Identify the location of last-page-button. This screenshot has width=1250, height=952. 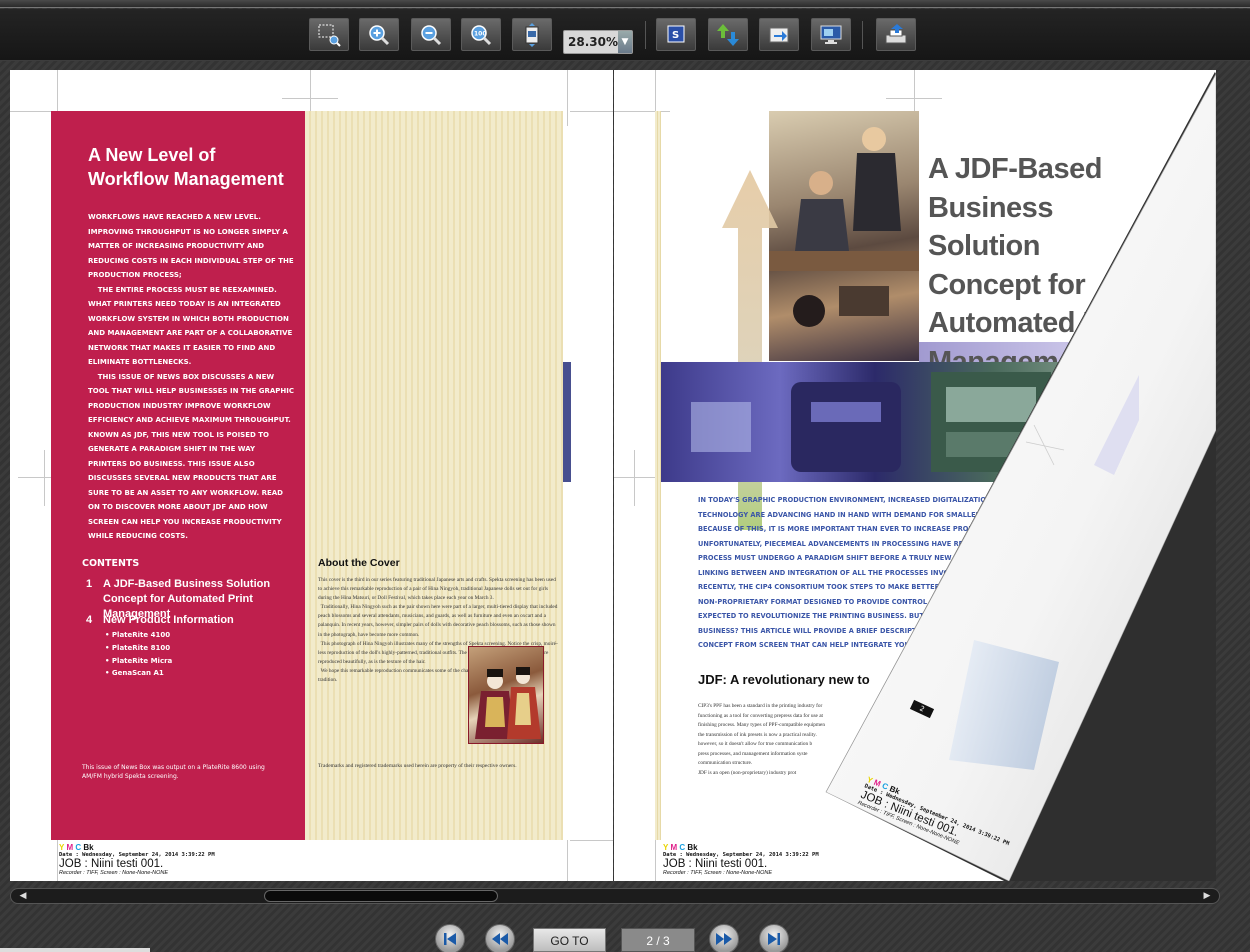
(774, 938).